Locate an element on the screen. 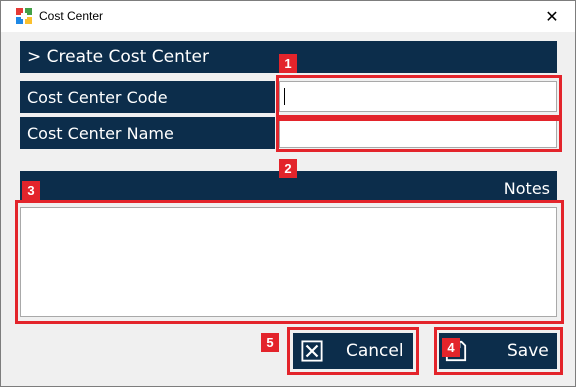  annotation-badge-2: 2 is located at coordinates (288, 168).